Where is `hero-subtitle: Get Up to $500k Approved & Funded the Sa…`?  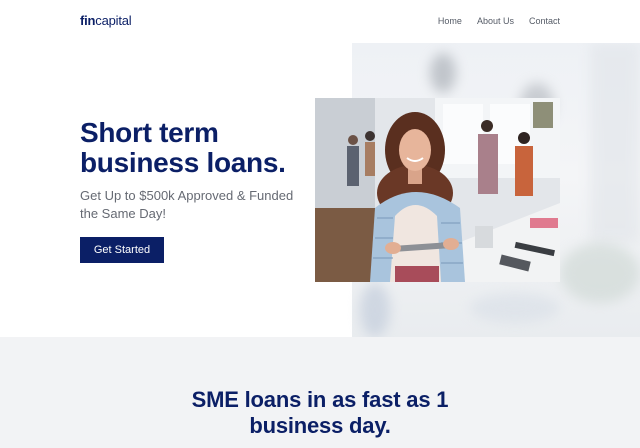 hero-subtitle: Get Up to $500k Approved & Funded the Sa… is located at coordinates (187, 204).